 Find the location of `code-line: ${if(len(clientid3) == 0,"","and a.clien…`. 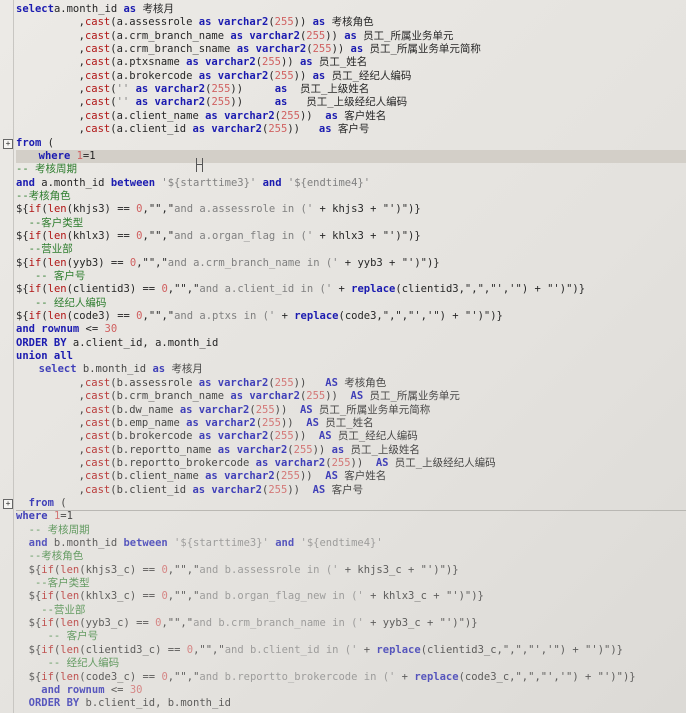

code-line: ${if(len(clientid3) == 0,"","and a.clien… is located at coordinates (351, 289).